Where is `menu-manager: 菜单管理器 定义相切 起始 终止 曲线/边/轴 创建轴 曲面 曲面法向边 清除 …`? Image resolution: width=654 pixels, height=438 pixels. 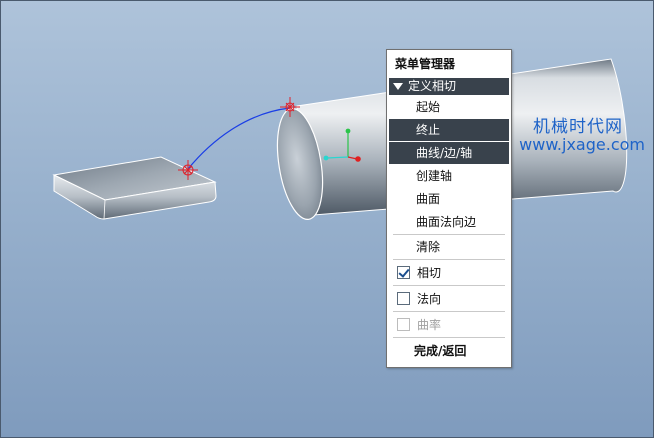 menu-manager: 菜单管理器 定义相切 起始 终止 曲线/边/轴 创建轴 曲面 曲面法向边 清除 … is located at coordinates (449, 208).